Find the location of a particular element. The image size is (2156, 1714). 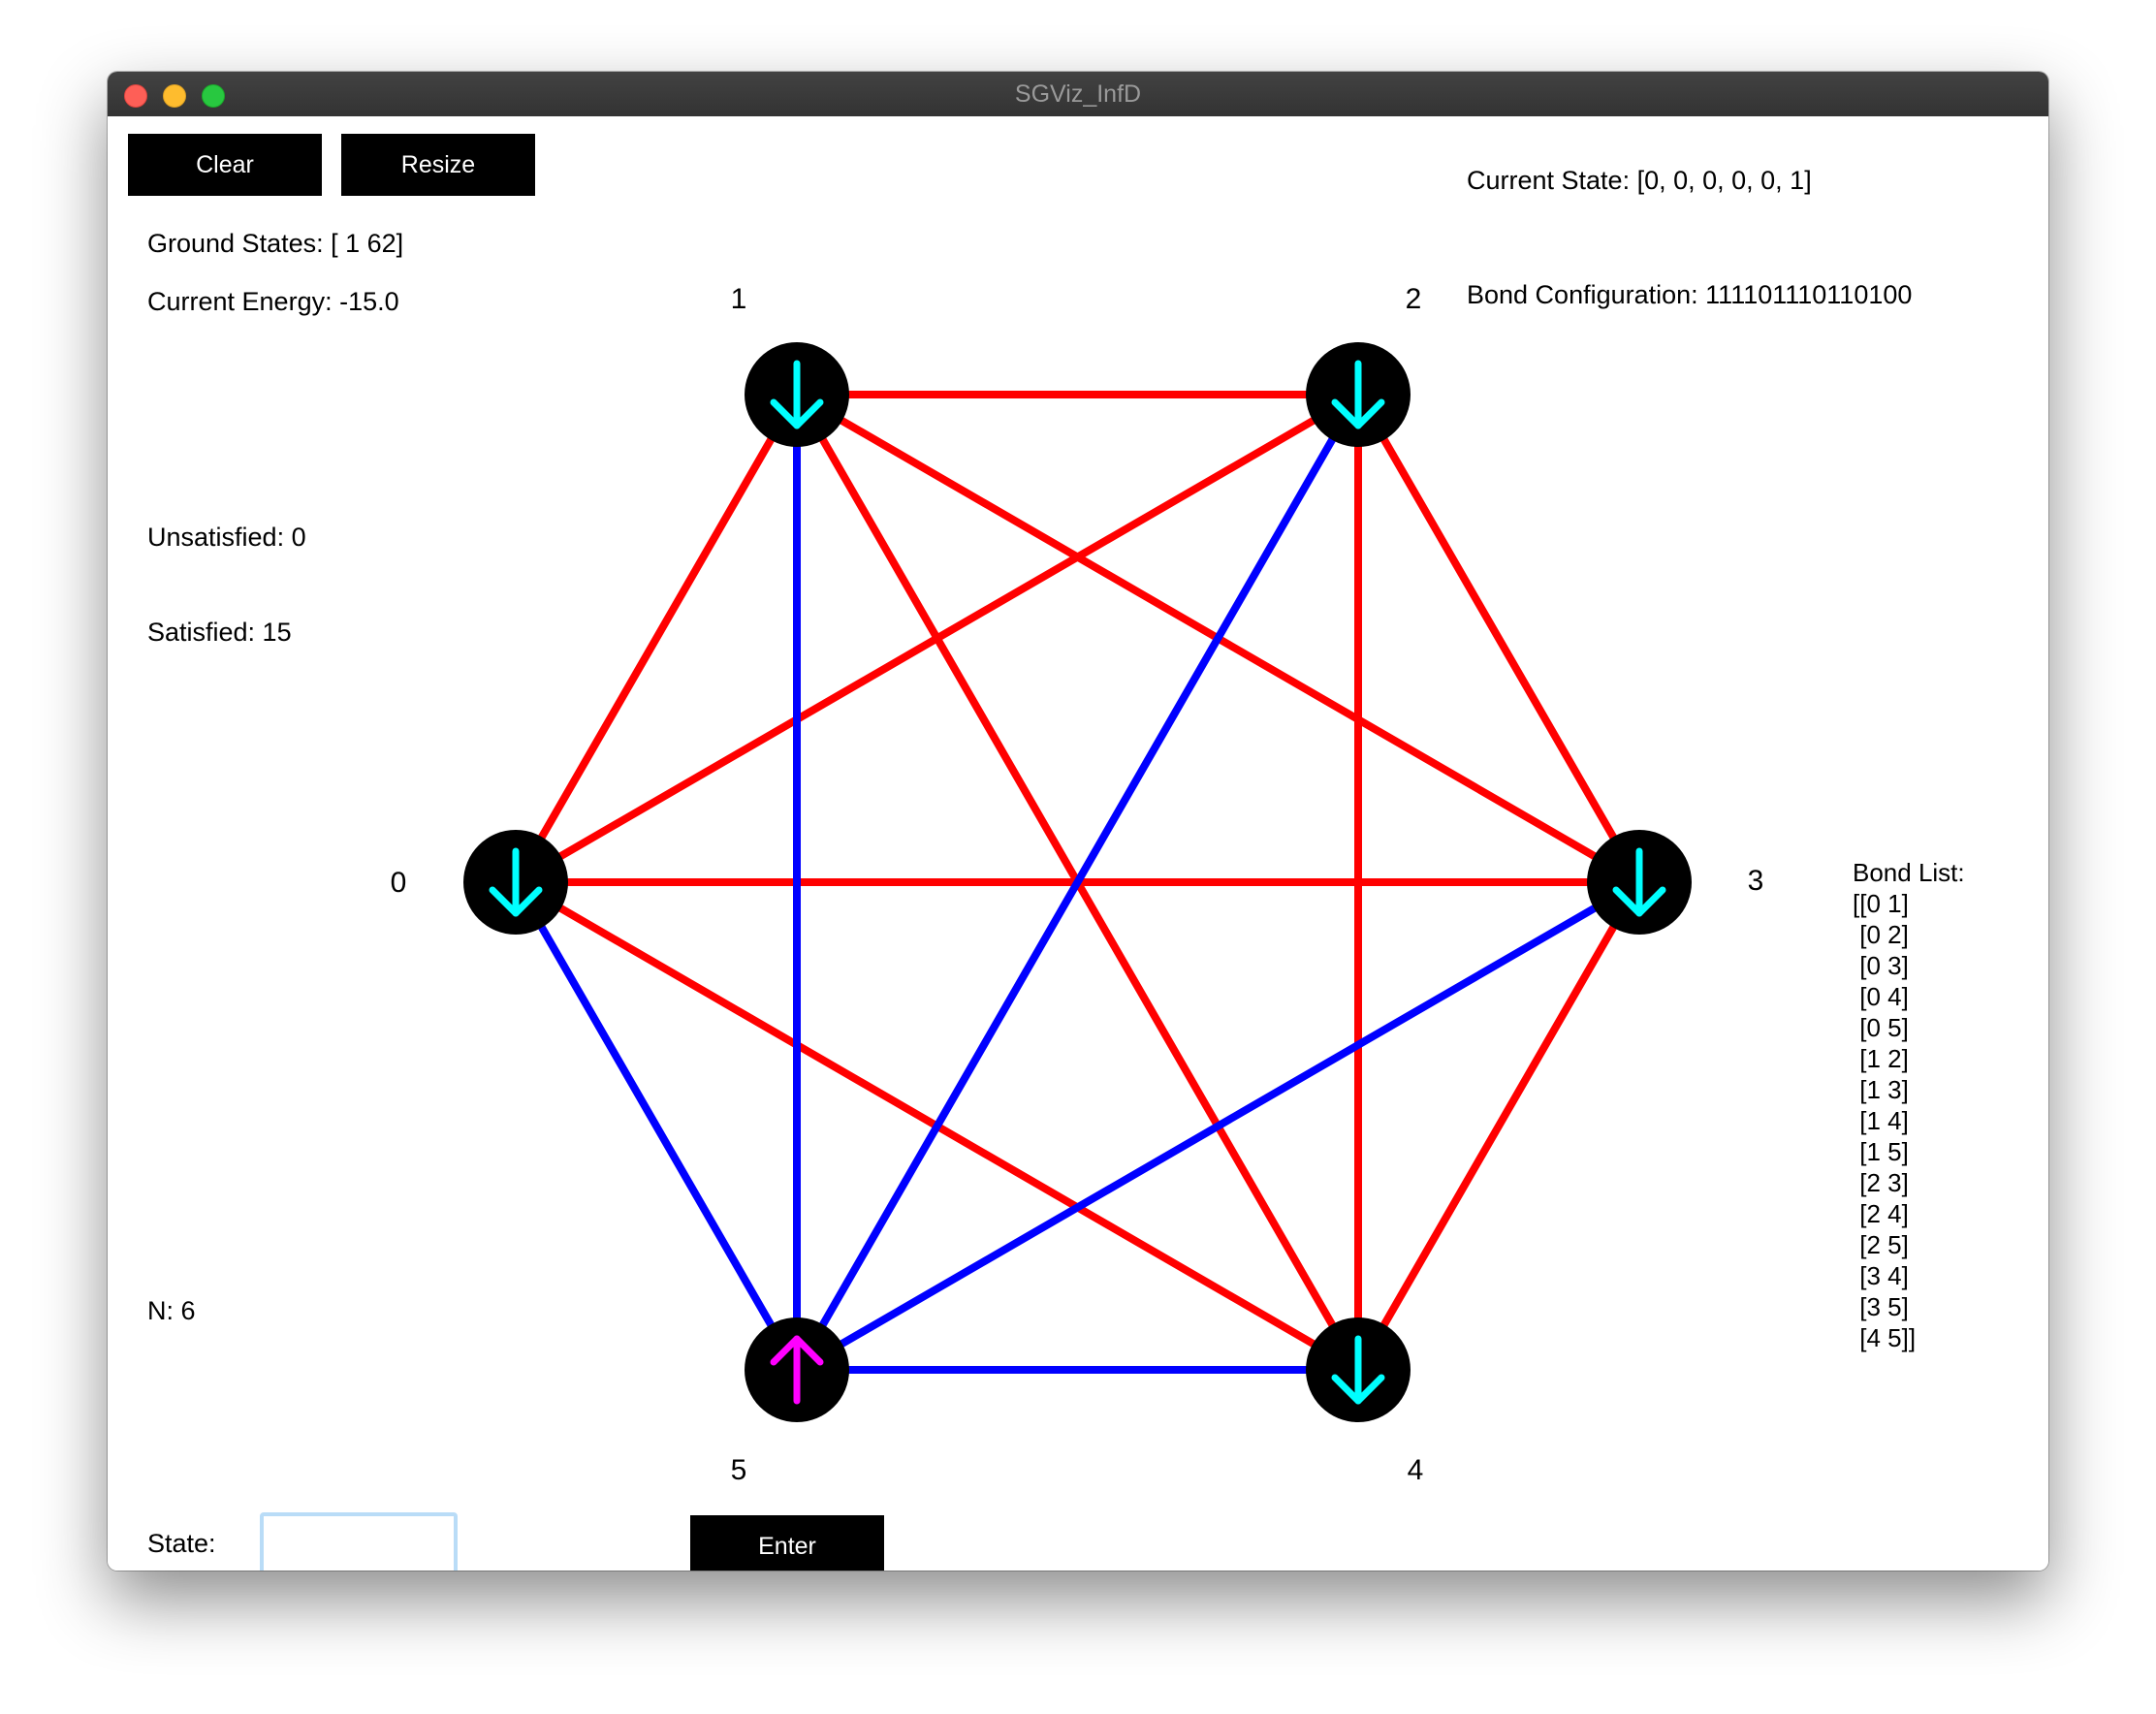

state-input is located at coordinates (359, 1541).